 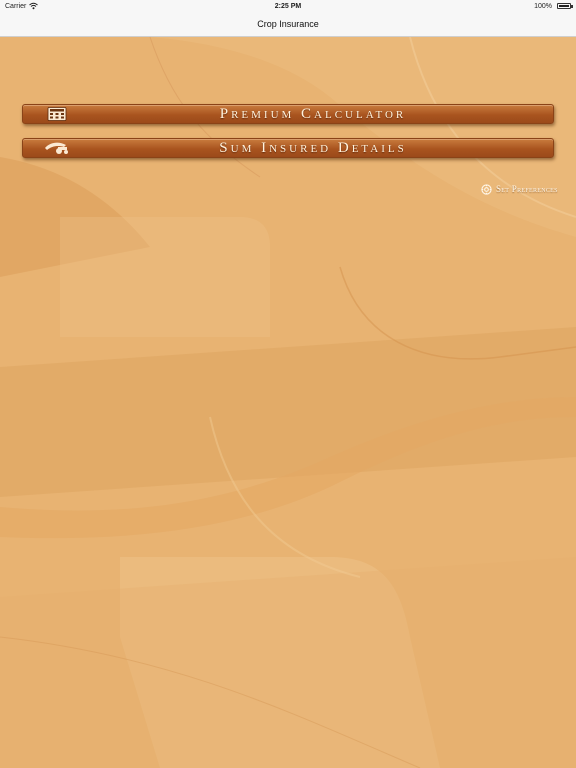 I want to click on navigation-bar: Crop Insurance, so click(x=288, y=25).